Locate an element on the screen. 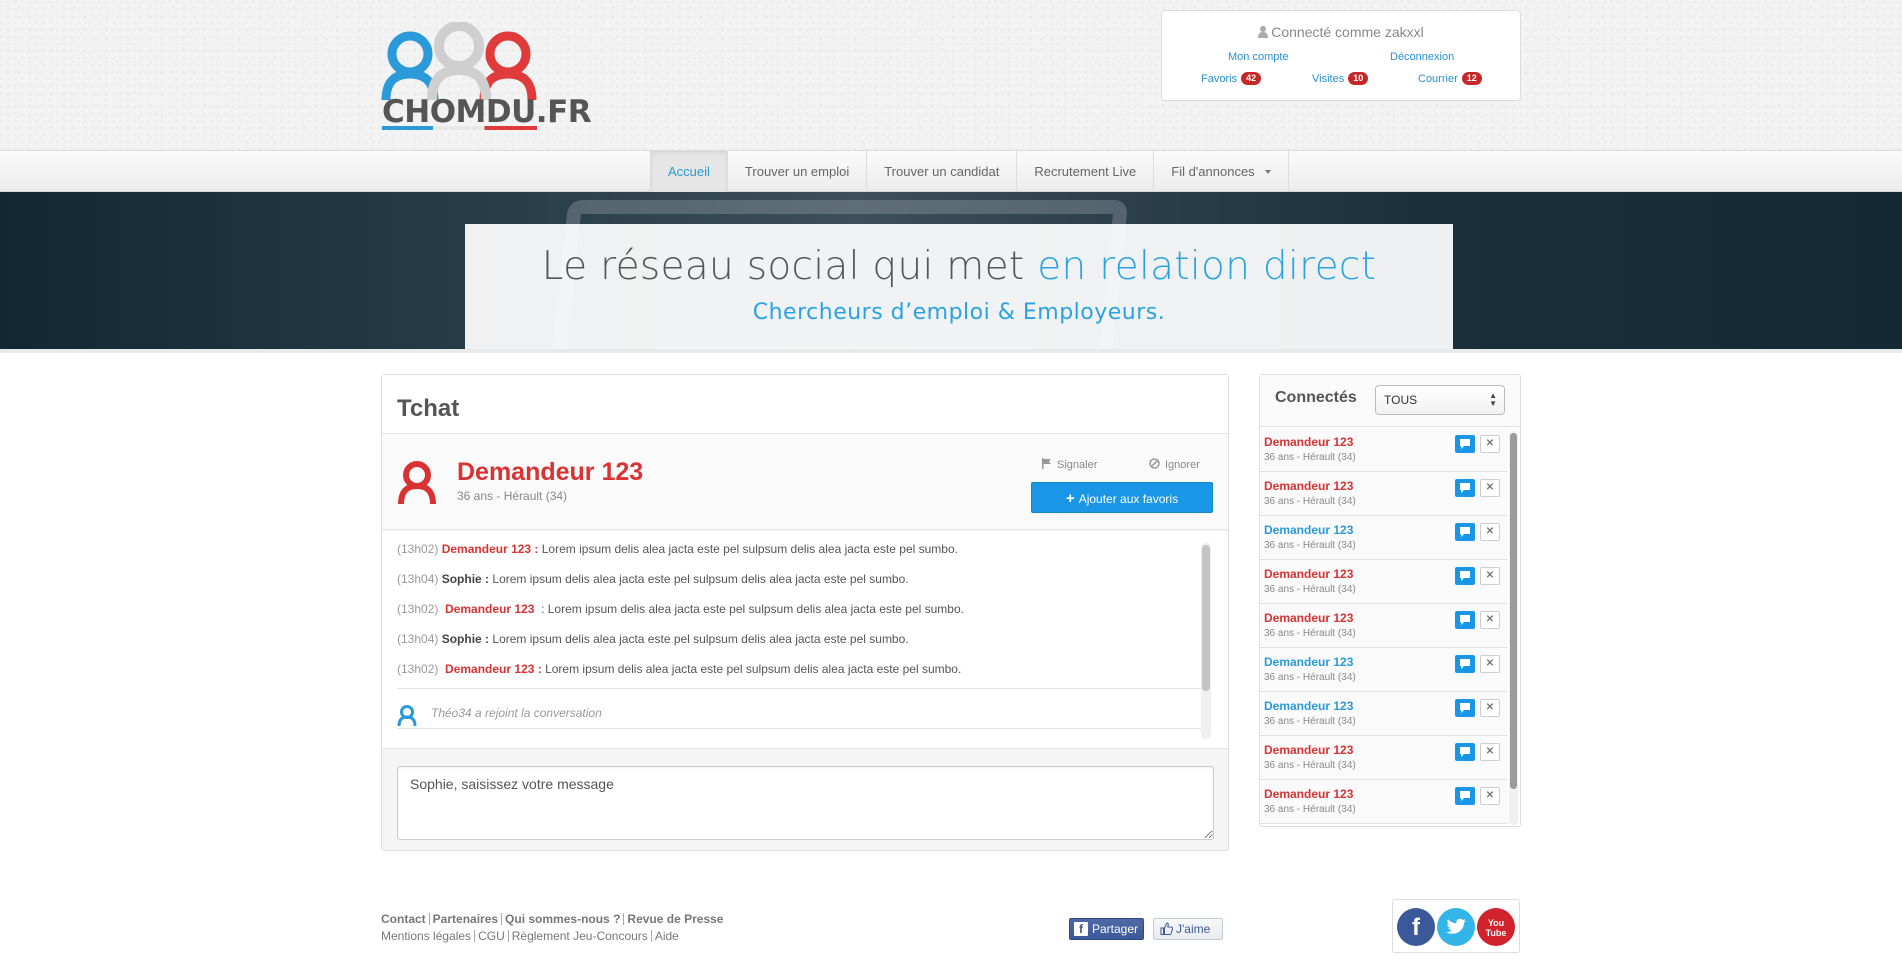 This screenshot has width=1902, height=970. message-input-wrapper is located at coordinates (805, 803).